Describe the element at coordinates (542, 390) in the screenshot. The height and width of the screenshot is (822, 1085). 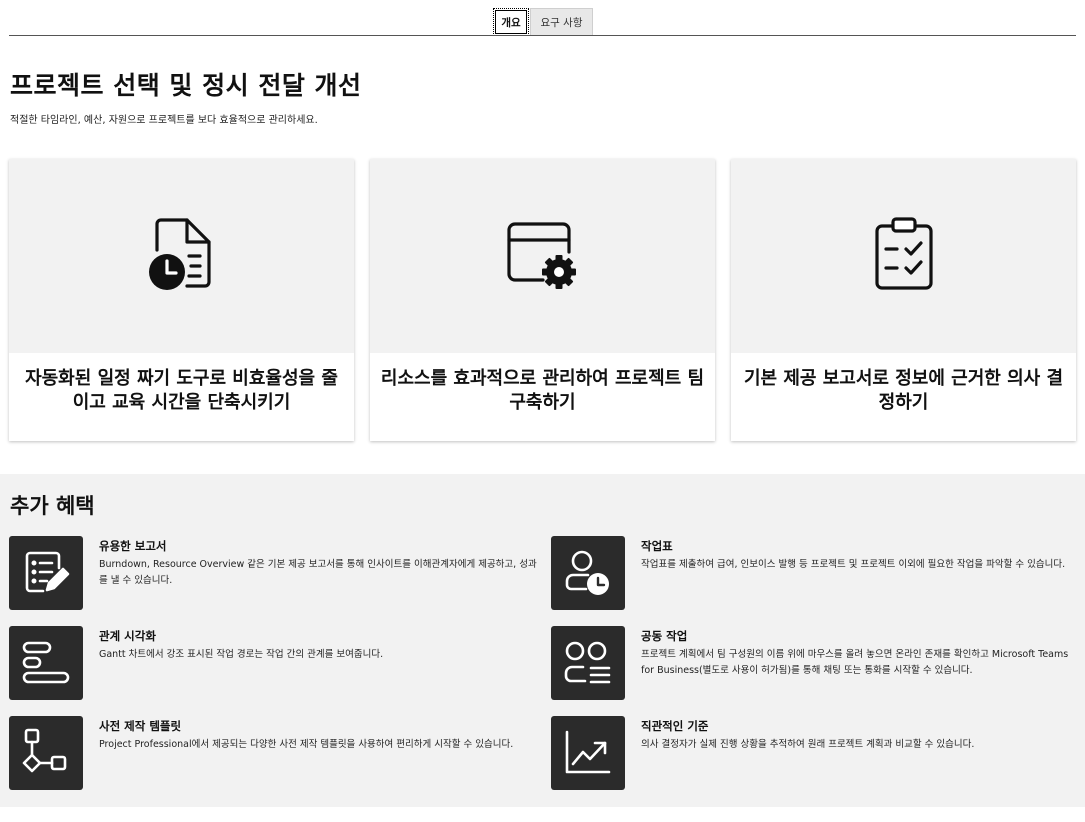
I see `card-title: 리소스를 효과적으로 관리하여 프로젝트 팀 구축하기` at that location.